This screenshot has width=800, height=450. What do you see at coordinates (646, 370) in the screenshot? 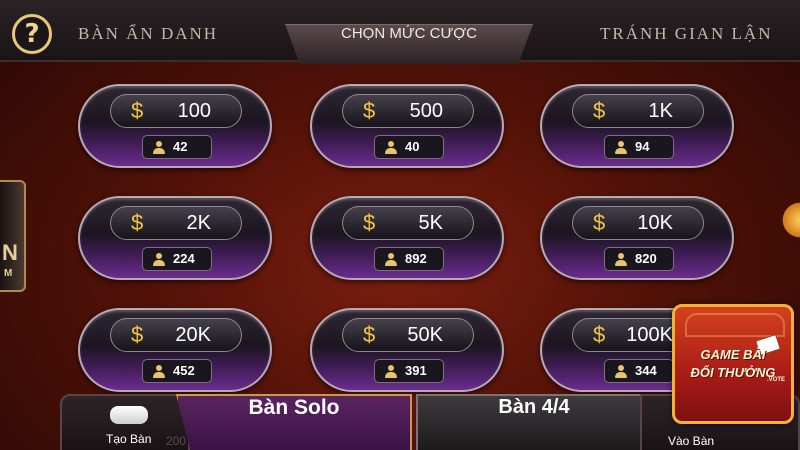
I see `player-count: 344` at bounding box center [646, 370].